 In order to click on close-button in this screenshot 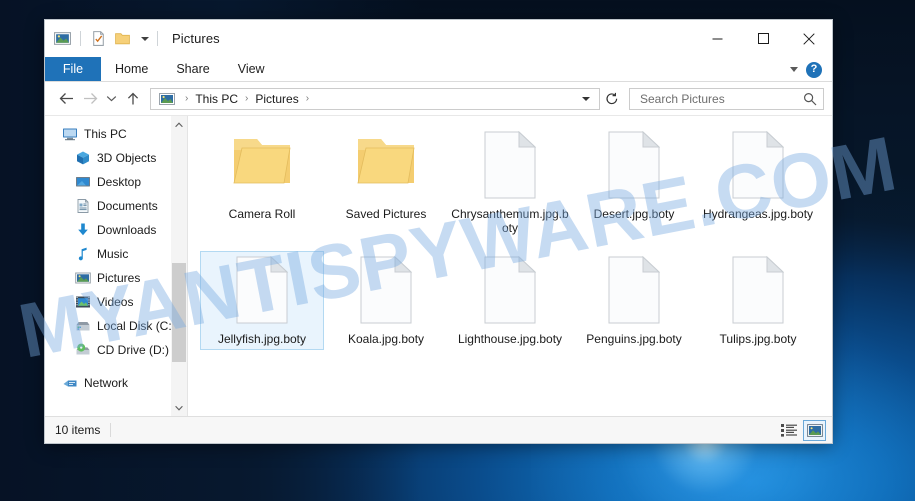, I will do `click(809, 38)`.